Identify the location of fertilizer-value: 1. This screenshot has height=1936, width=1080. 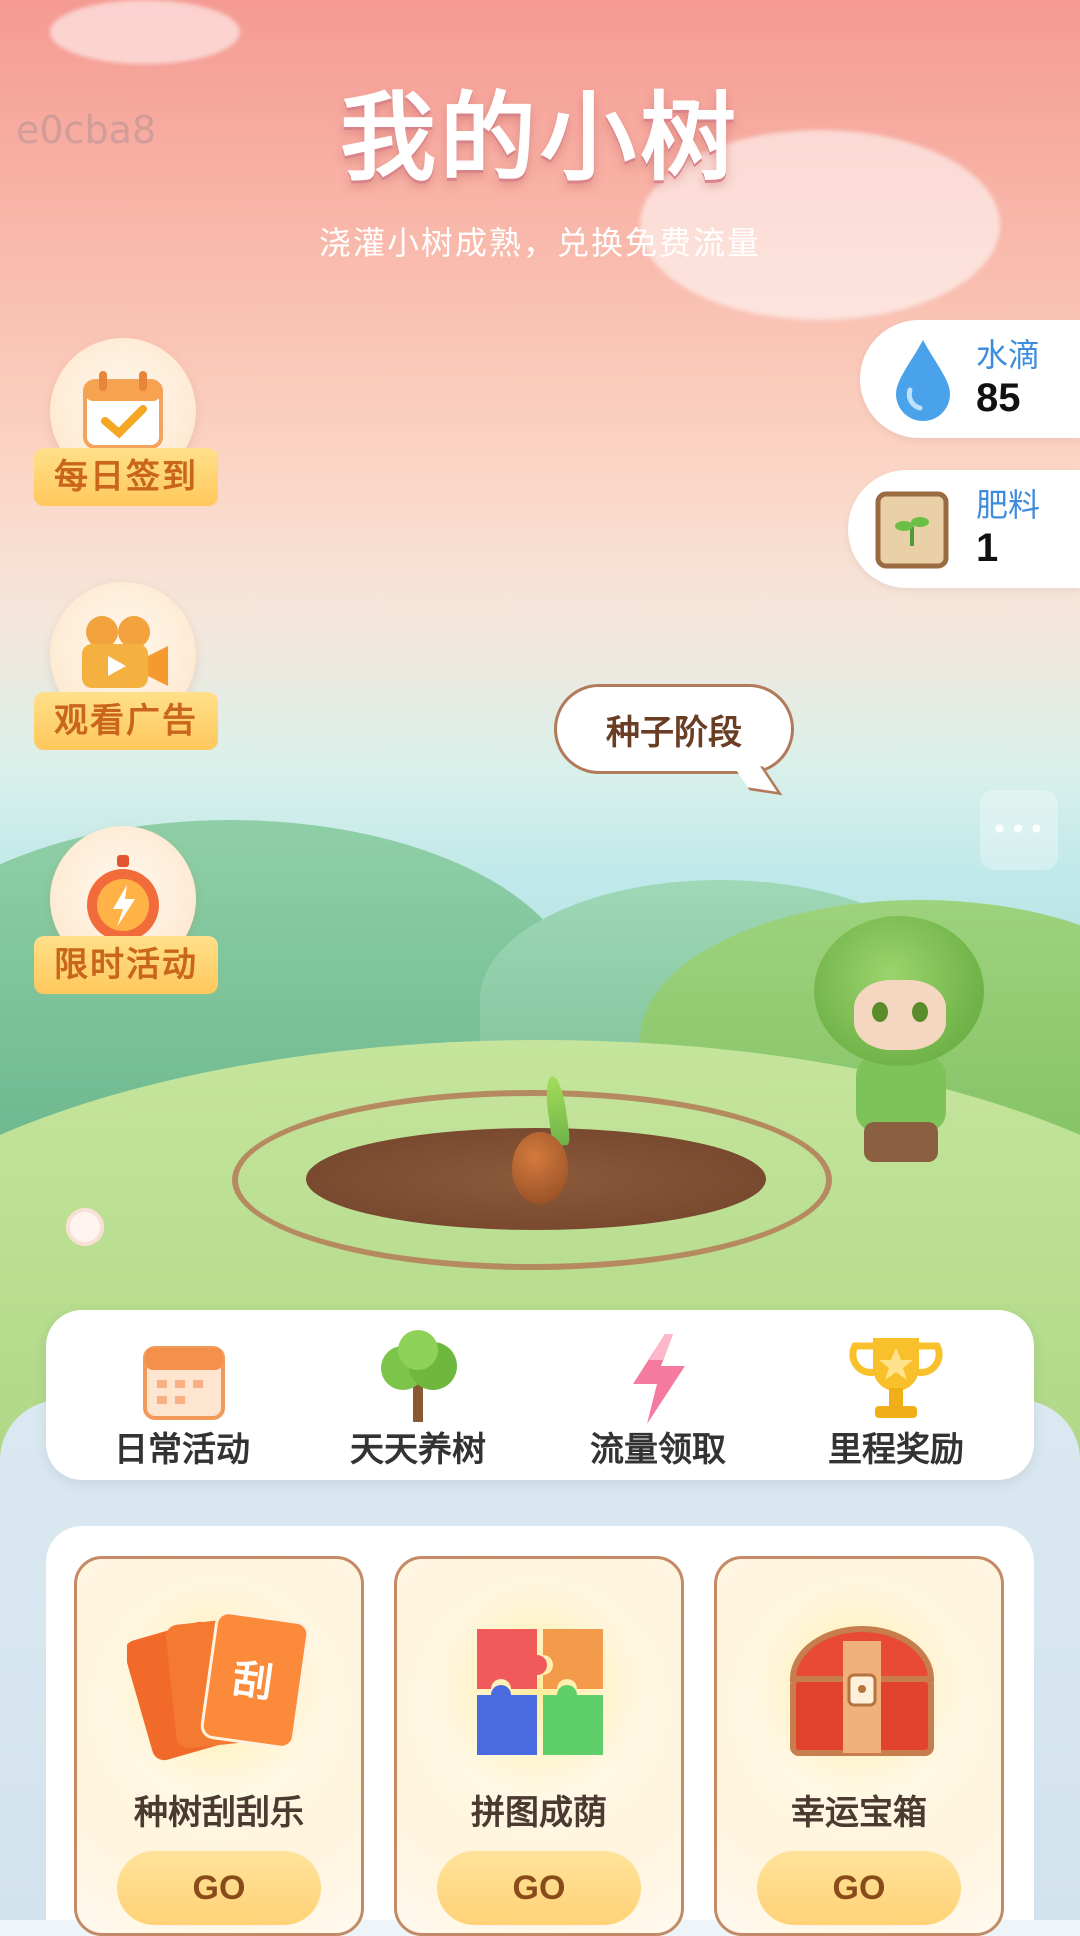
(987, 548).